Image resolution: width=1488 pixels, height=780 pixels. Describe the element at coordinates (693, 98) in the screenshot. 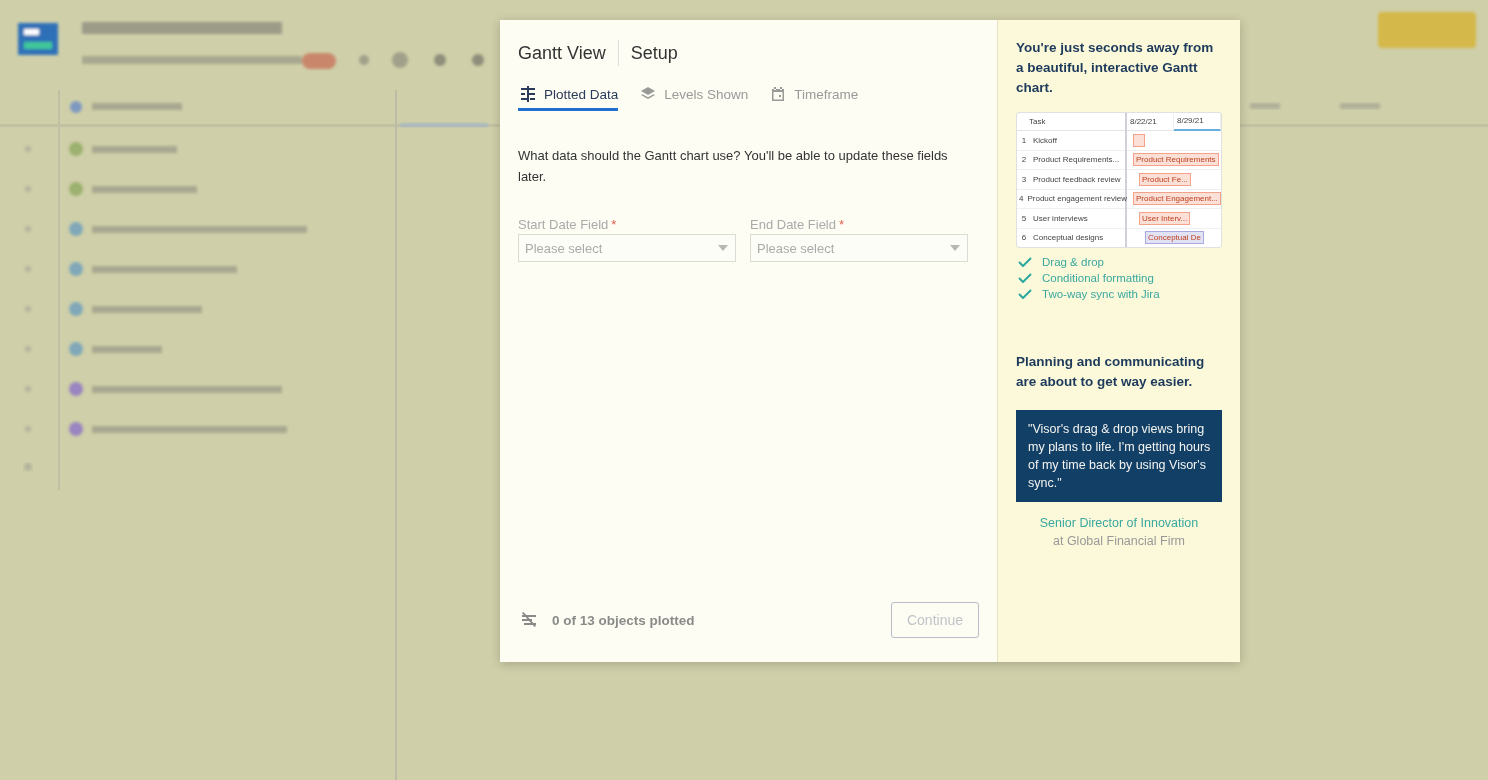

I see `tab: Levels Shown` at that location.